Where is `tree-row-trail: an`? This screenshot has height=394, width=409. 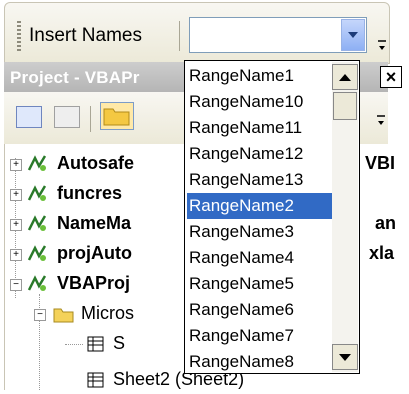
tree-row-trail: an is located at coordinates (386, 223).